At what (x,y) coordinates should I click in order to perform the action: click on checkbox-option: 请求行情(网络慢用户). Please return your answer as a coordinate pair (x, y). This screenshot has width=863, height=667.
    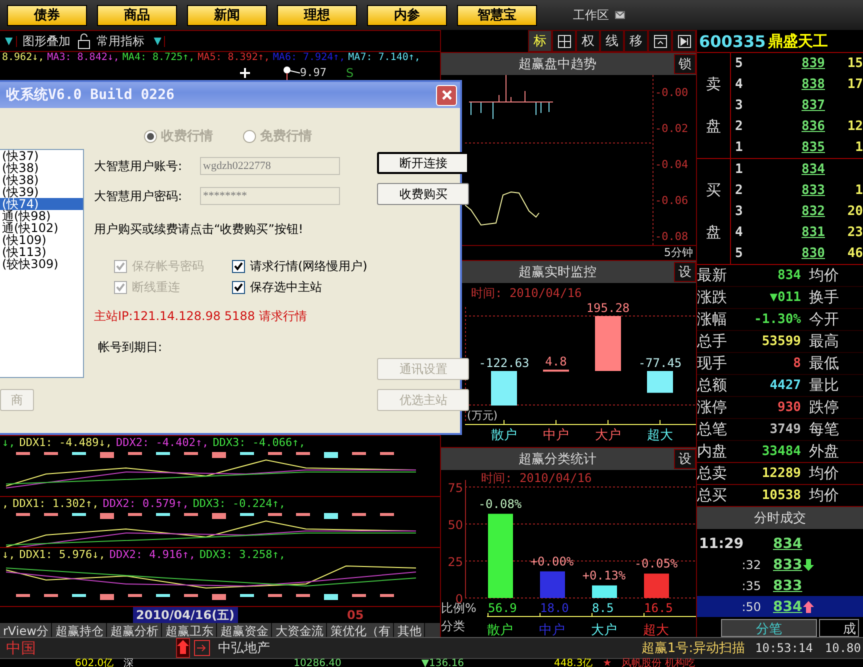
    Looking at the image, I should click on (300, 266).